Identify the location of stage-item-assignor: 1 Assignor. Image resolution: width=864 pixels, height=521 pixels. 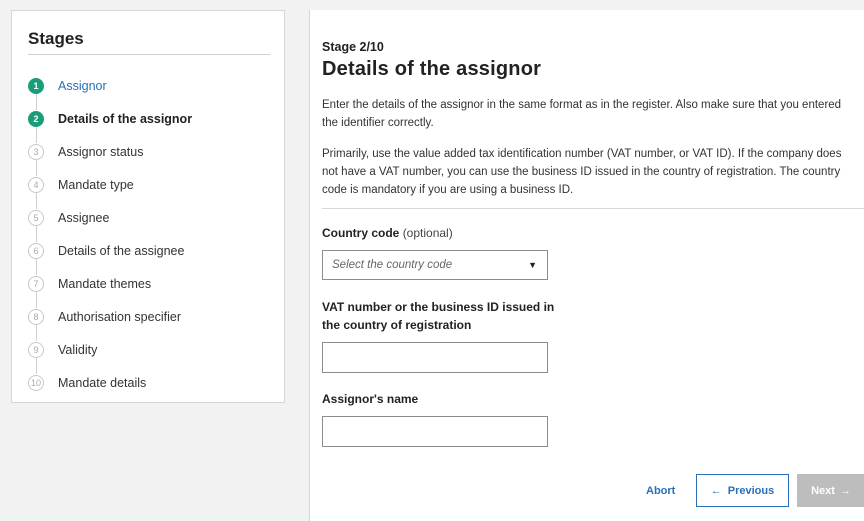
(153, 89).